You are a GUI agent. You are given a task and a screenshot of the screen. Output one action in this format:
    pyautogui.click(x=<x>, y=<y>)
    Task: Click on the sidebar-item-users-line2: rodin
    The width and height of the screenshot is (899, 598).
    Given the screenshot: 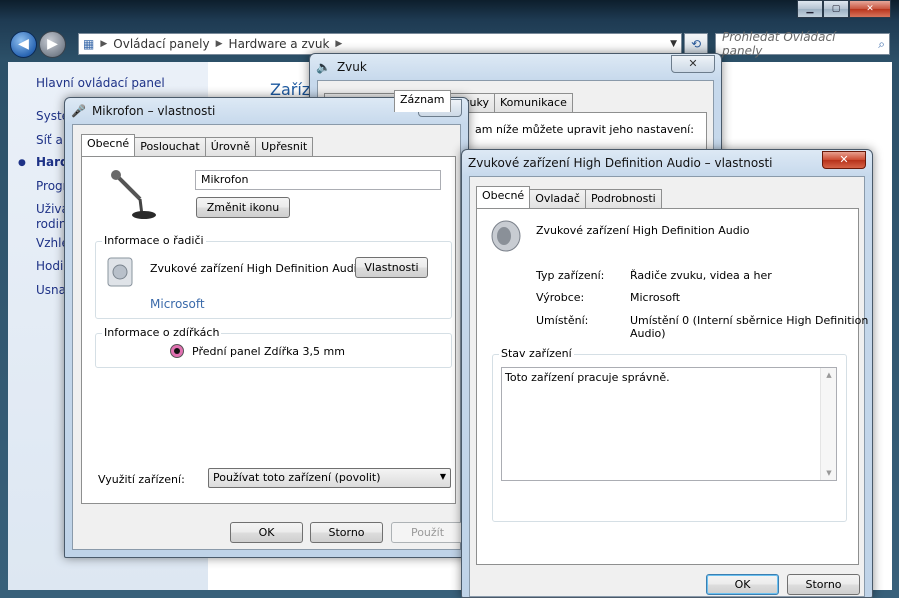 What is the action you would take?
    pyautogui.click(x=51, y=224)
    